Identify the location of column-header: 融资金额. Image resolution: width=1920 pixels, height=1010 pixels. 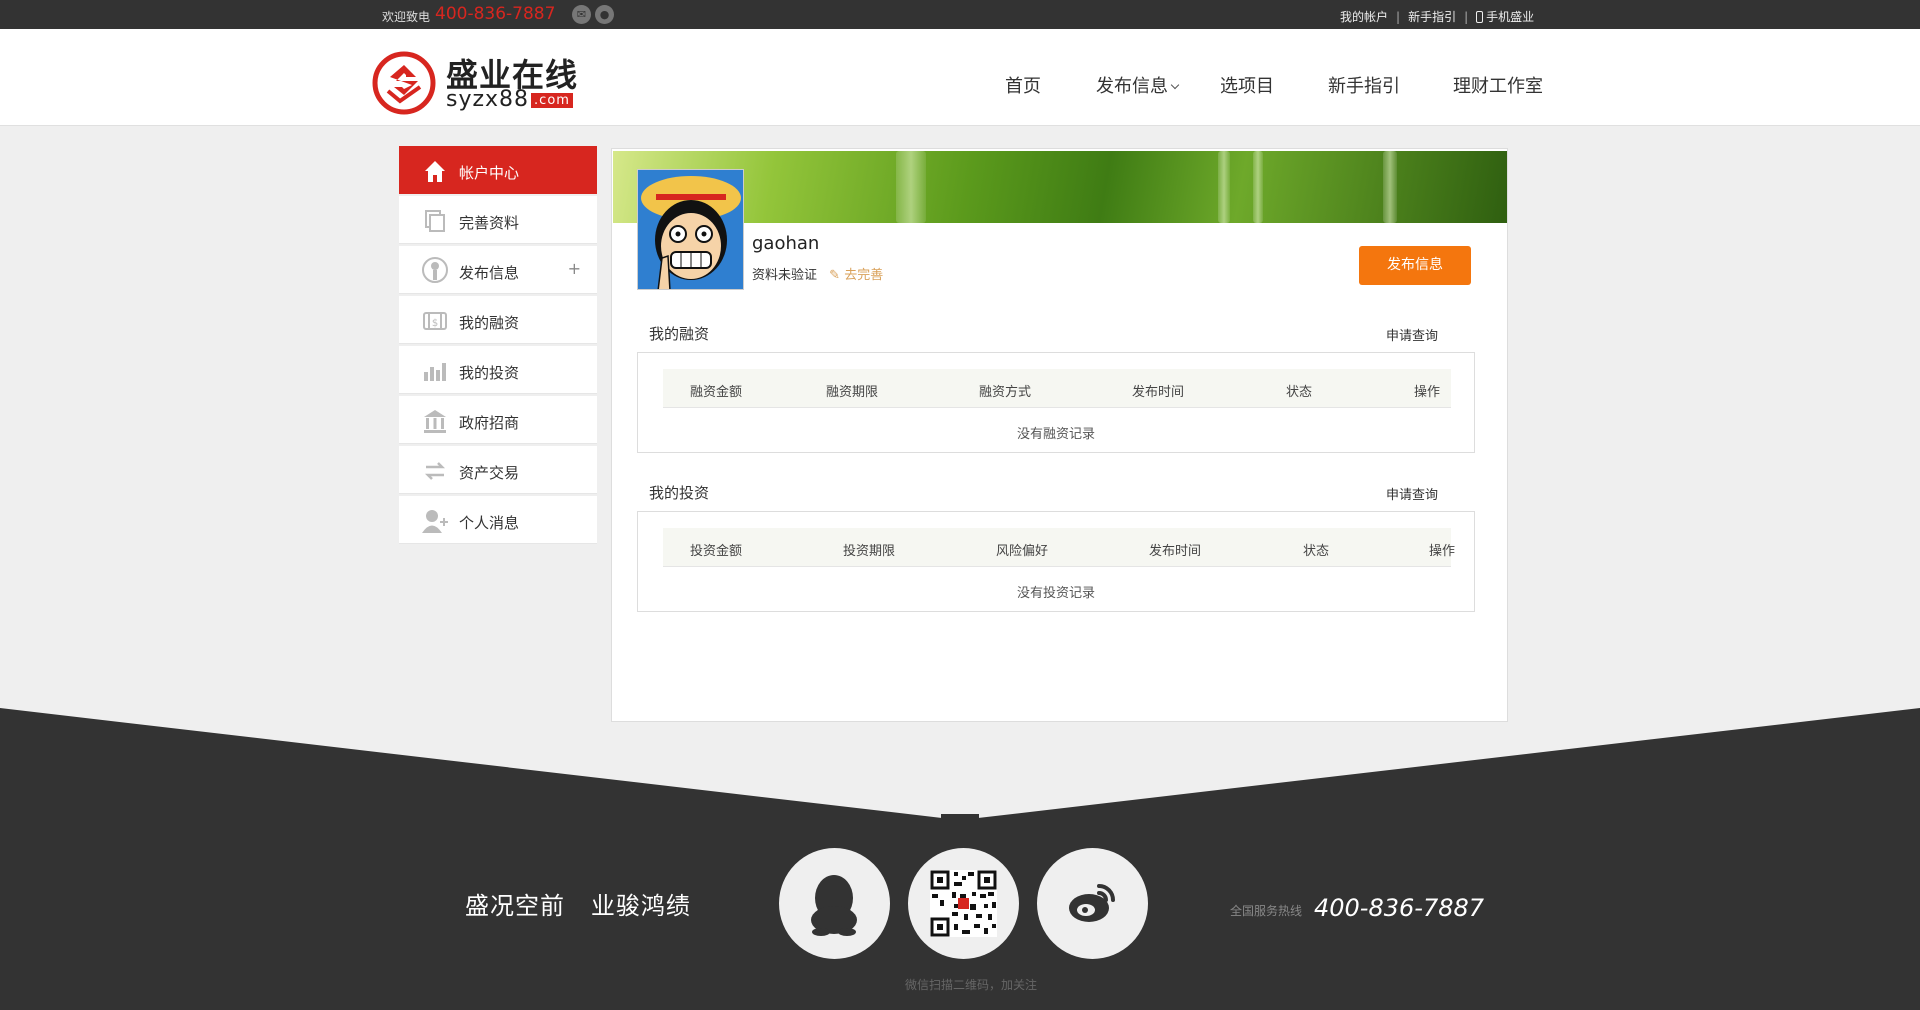
(716, 392).